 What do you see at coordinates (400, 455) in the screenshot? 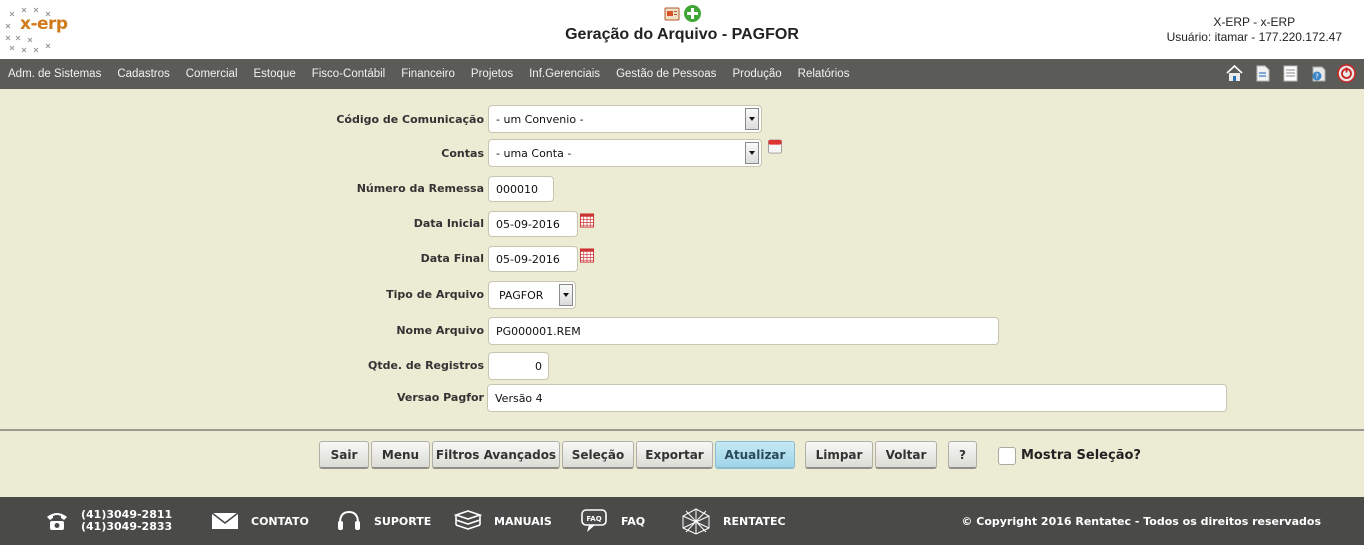
I see `menu-button: Menu` at bounding box center [400, 455].